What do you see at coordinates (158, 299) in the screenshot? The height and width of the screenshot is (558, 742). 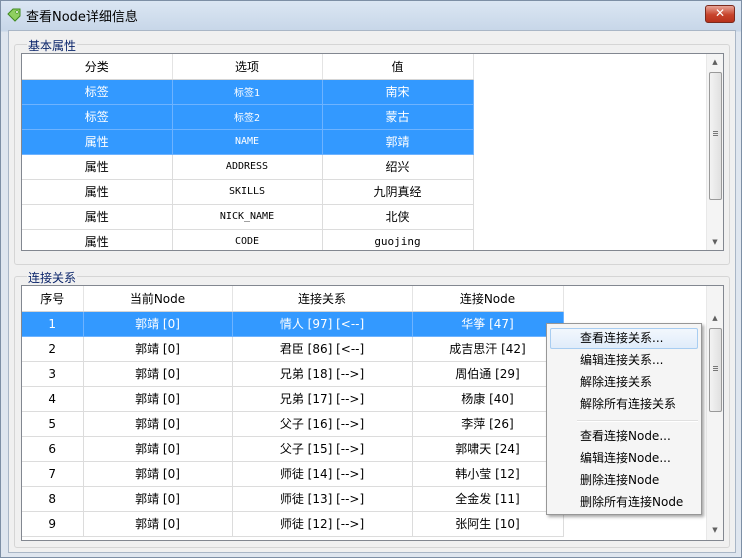 I see `column-header: 当前Node` at bounding box center [158, 299].